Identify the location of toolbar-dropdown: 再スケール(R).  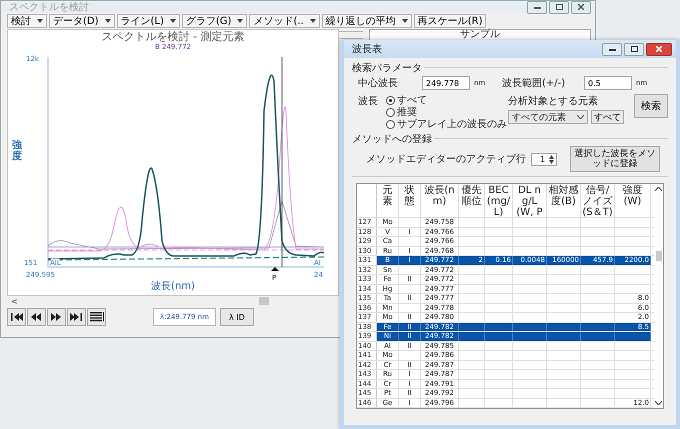
(450, 21).